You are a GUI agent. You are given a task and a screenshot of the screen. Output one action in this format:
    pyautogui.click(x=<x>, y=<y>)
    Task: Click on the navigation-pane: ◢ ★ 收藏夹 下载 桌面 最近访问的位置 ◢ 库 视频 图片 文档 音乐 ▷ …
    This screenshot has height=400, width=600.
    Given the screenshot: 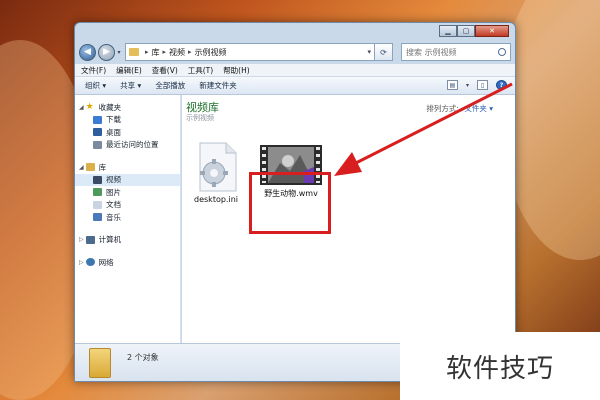 What is the action you would take?
    pyautogui.click(x=128, y=219)
    